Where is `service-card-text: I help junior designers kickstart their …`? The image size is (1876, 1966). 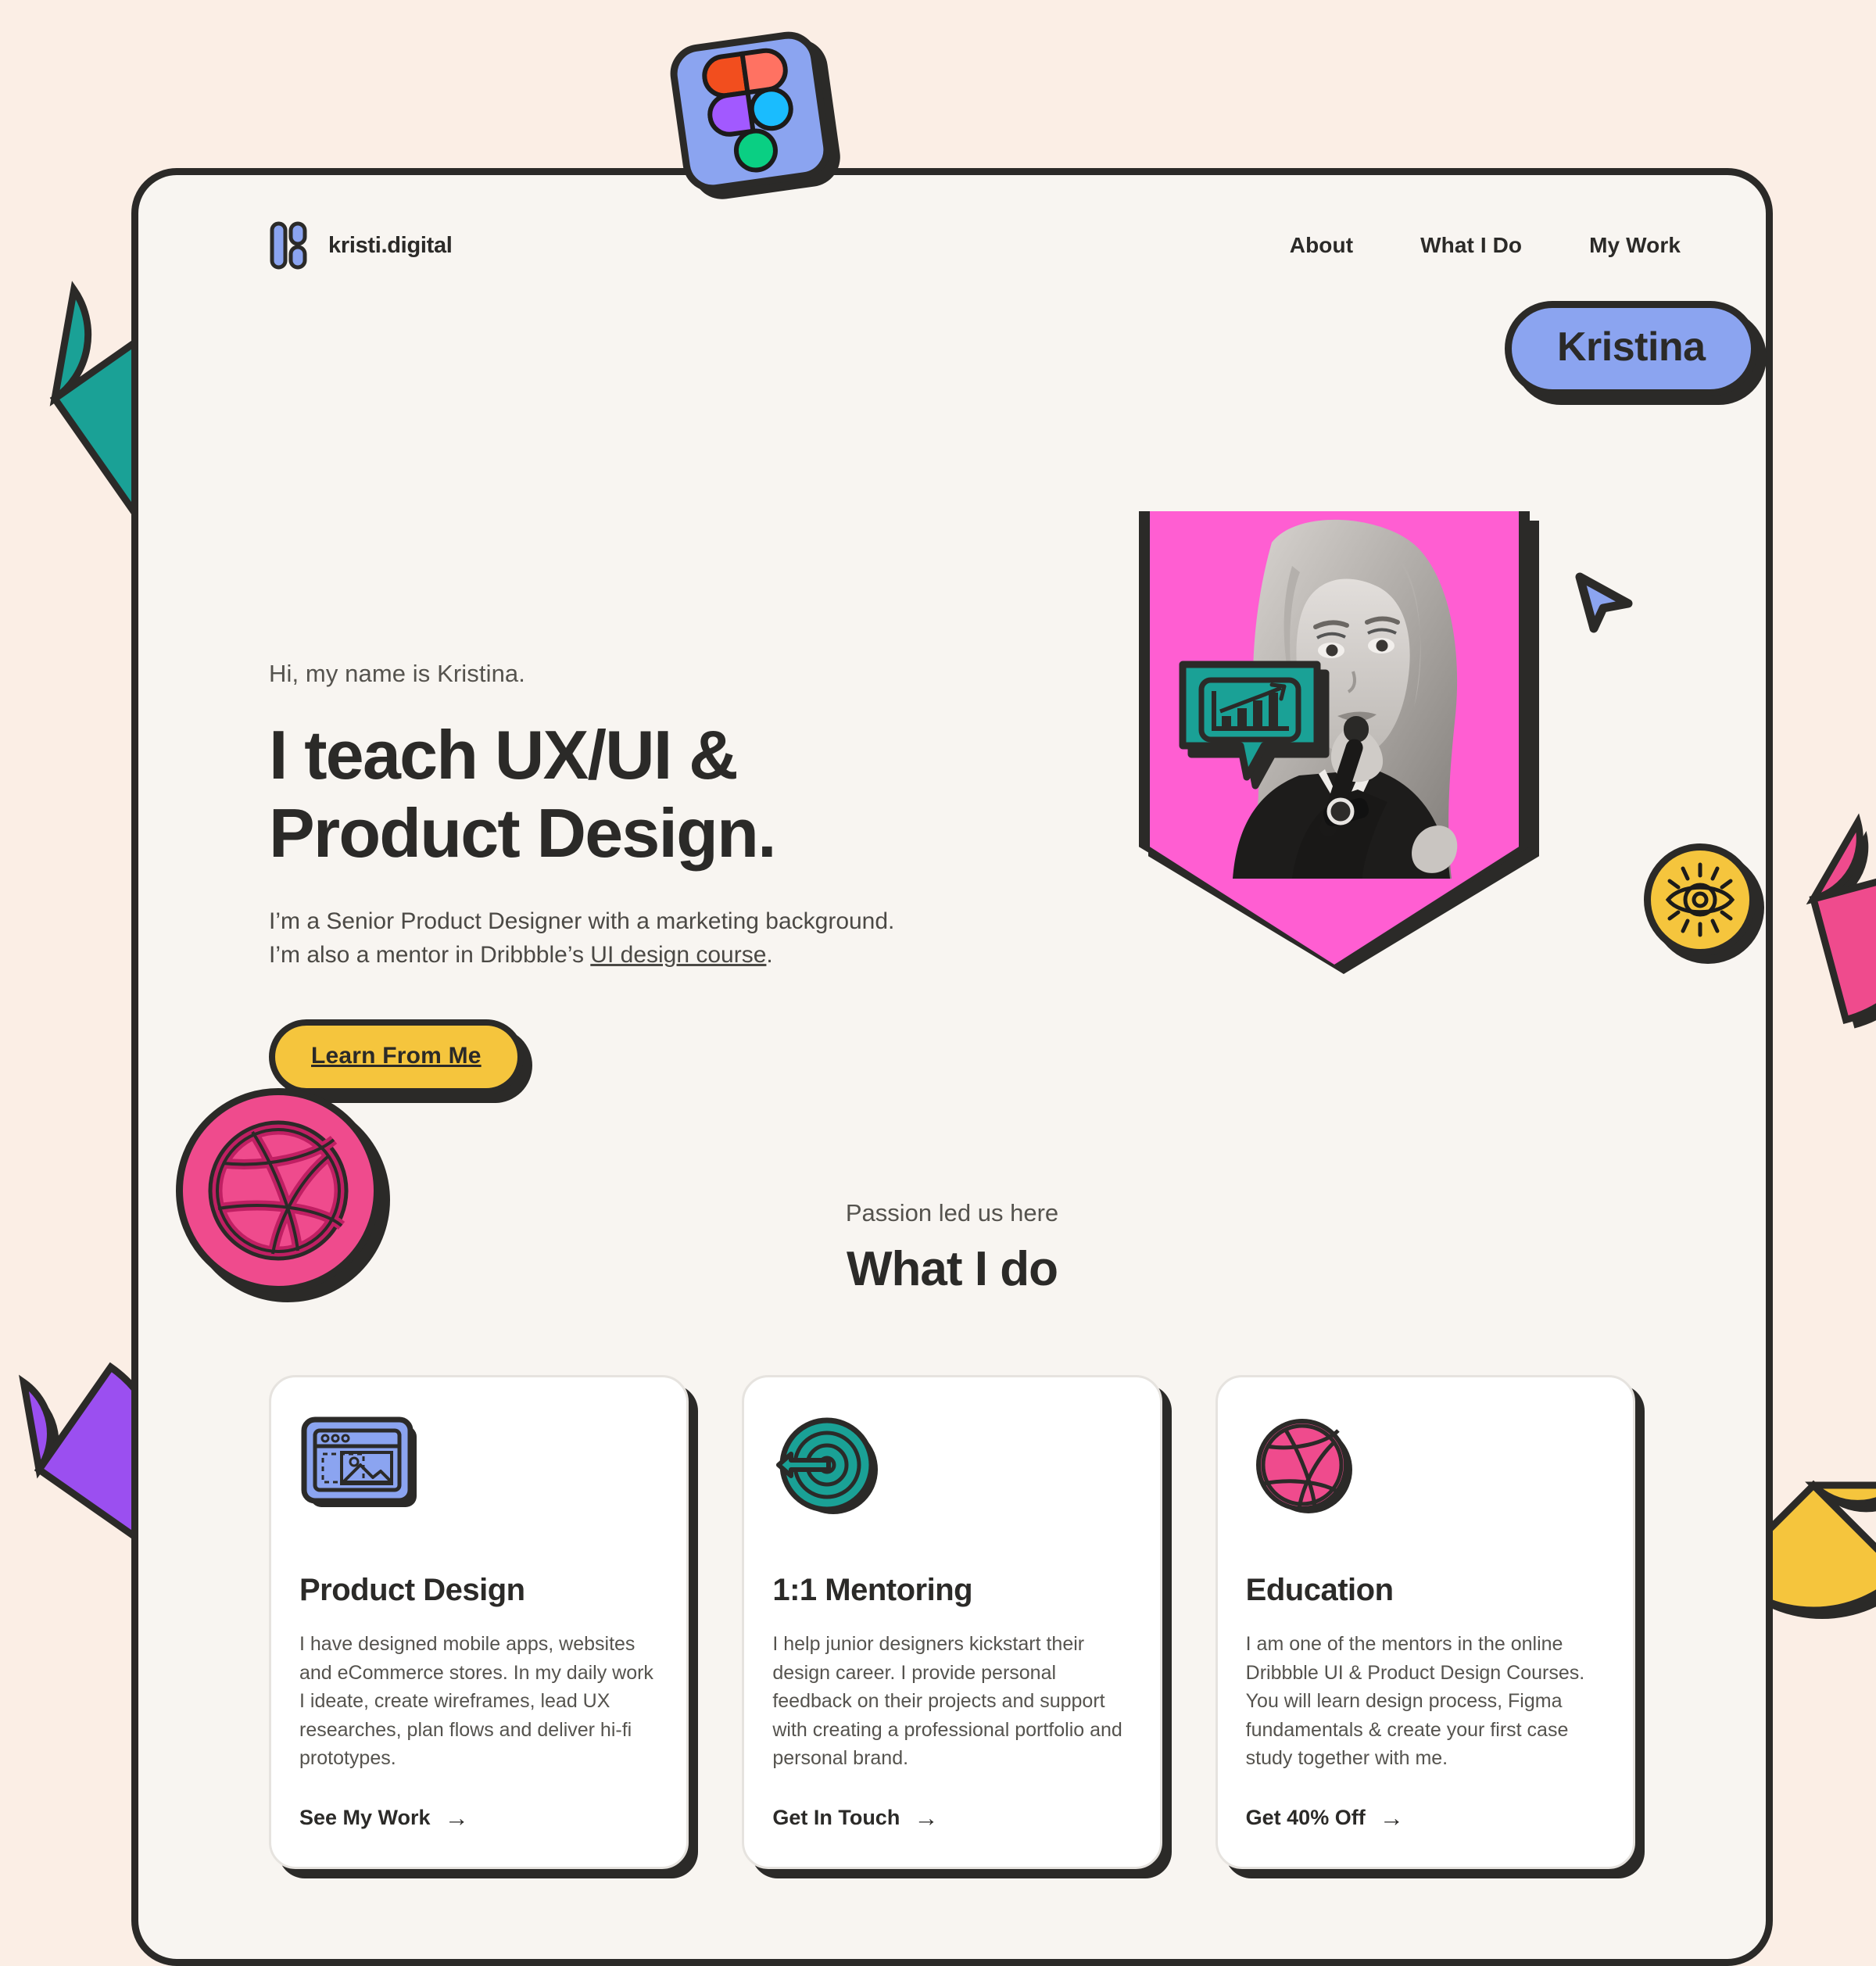 service-card-text: I help junior designers kickstart their … is located at coordinates (947, 1701).